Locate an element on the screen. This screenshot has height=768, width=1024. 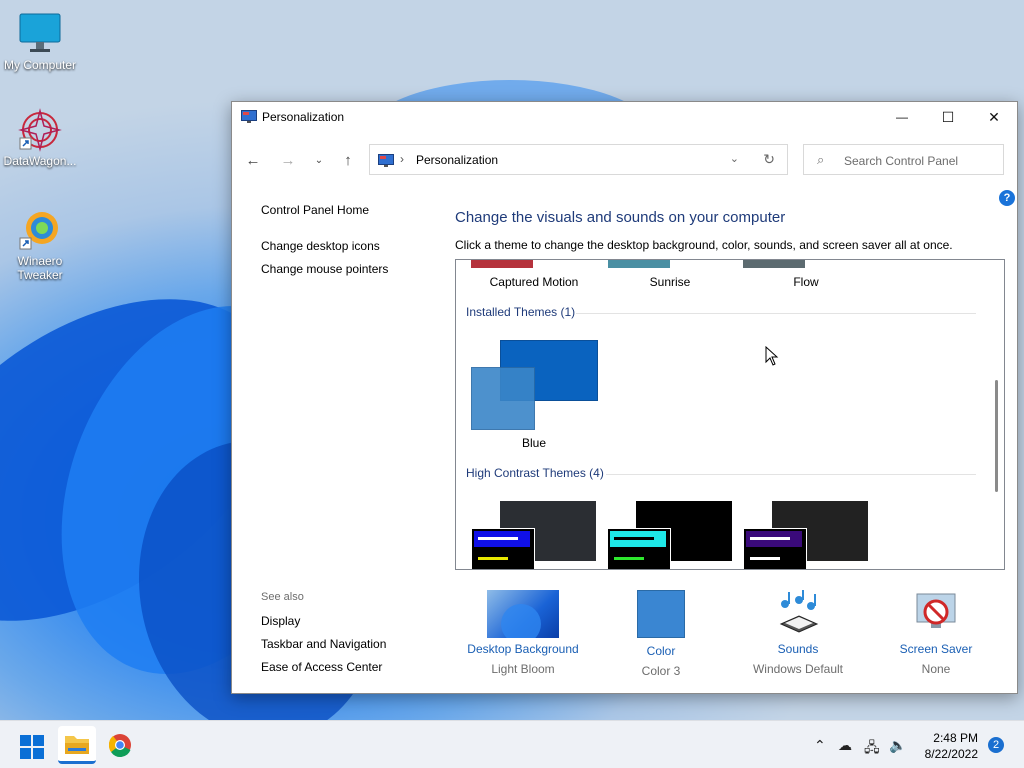
theme-blue is located at coordinates (536, 386).